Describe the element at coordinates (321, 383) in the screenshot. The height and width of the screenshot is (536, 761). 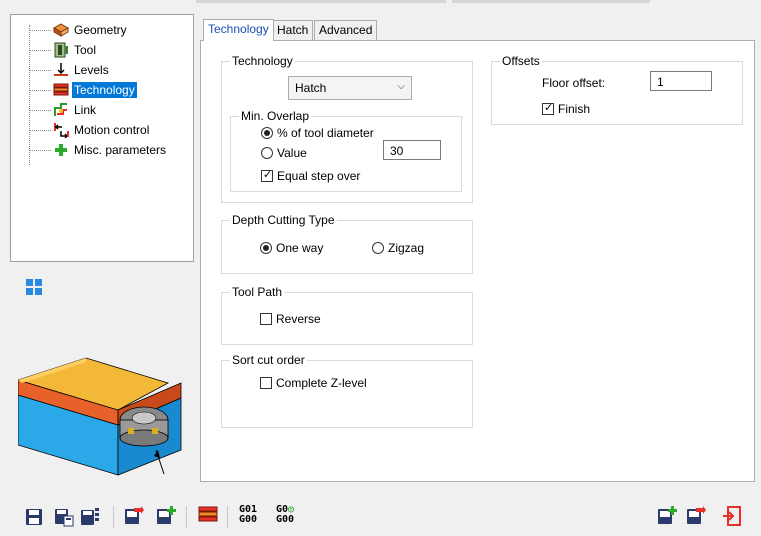
I see `complete-z-level-label: Complete Z-level` at that location.